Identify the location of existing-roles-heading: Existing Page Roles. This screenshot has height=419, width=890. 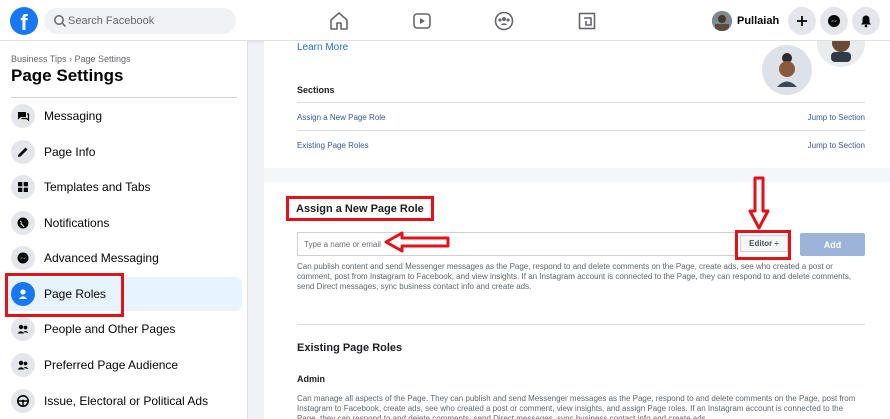
(350, 348).